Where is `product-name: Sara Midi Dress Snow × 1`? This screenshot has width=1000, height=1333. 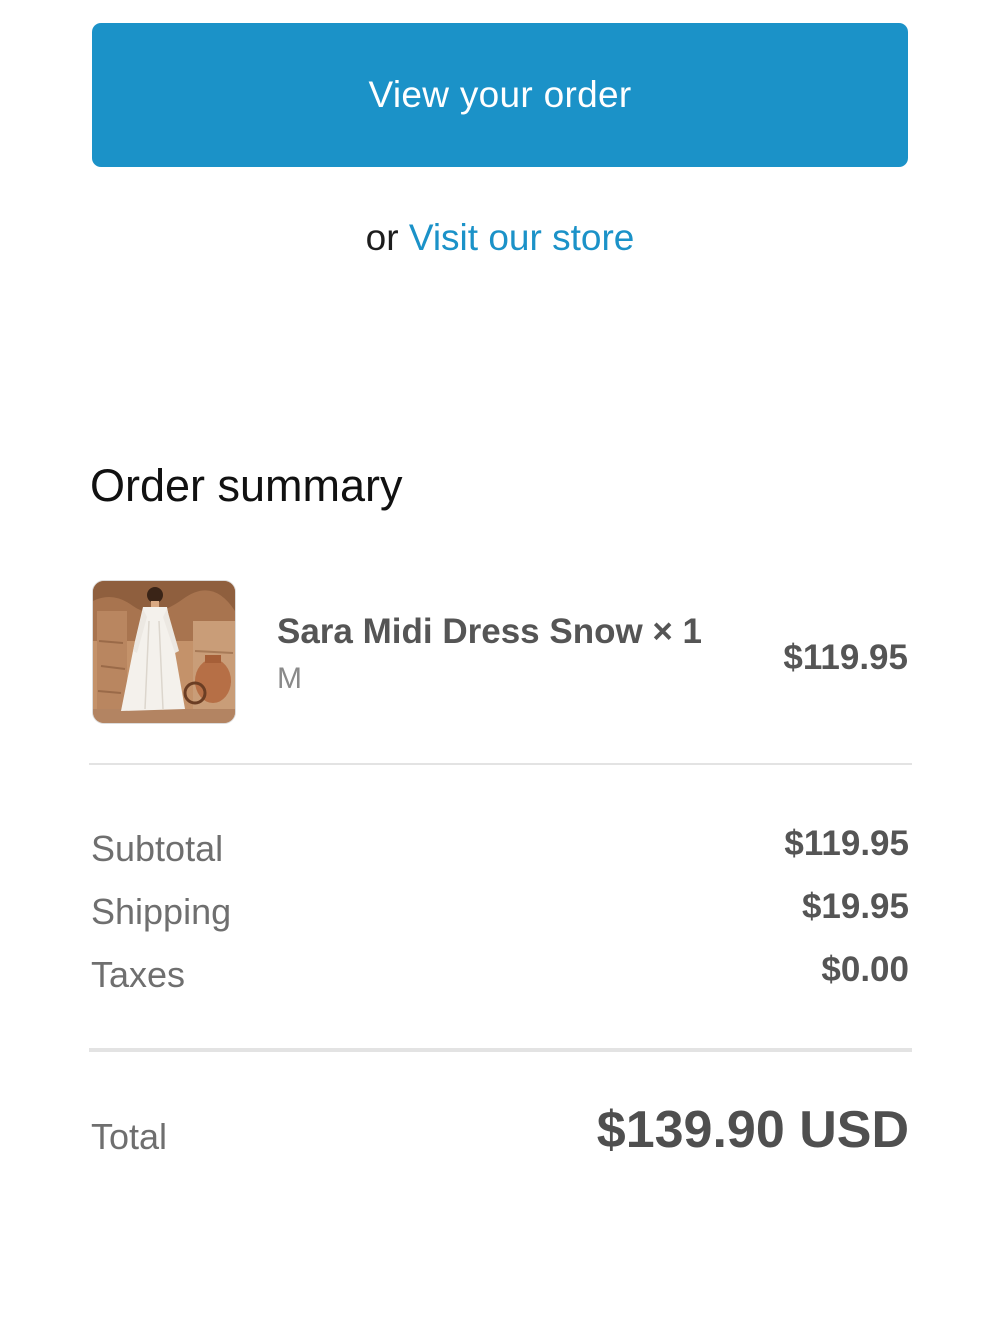 product-name: Sara Midi Dress Snow × 1 is located at coordinates (490, 631).